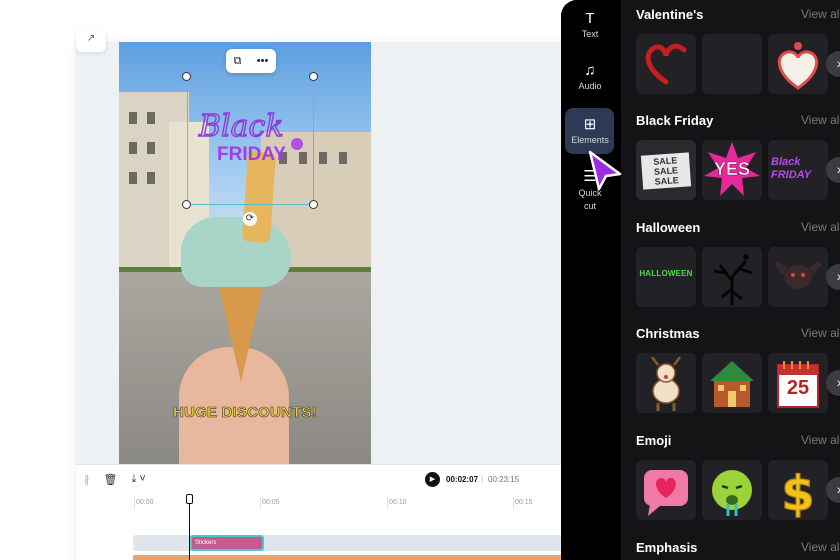 The width and height of the screenshot is (840, 560). What do you see at coordinates (675, 120) in the screenshot?
I see `section-title-black-friday: Black Friday` at bounding box center [675, 120].